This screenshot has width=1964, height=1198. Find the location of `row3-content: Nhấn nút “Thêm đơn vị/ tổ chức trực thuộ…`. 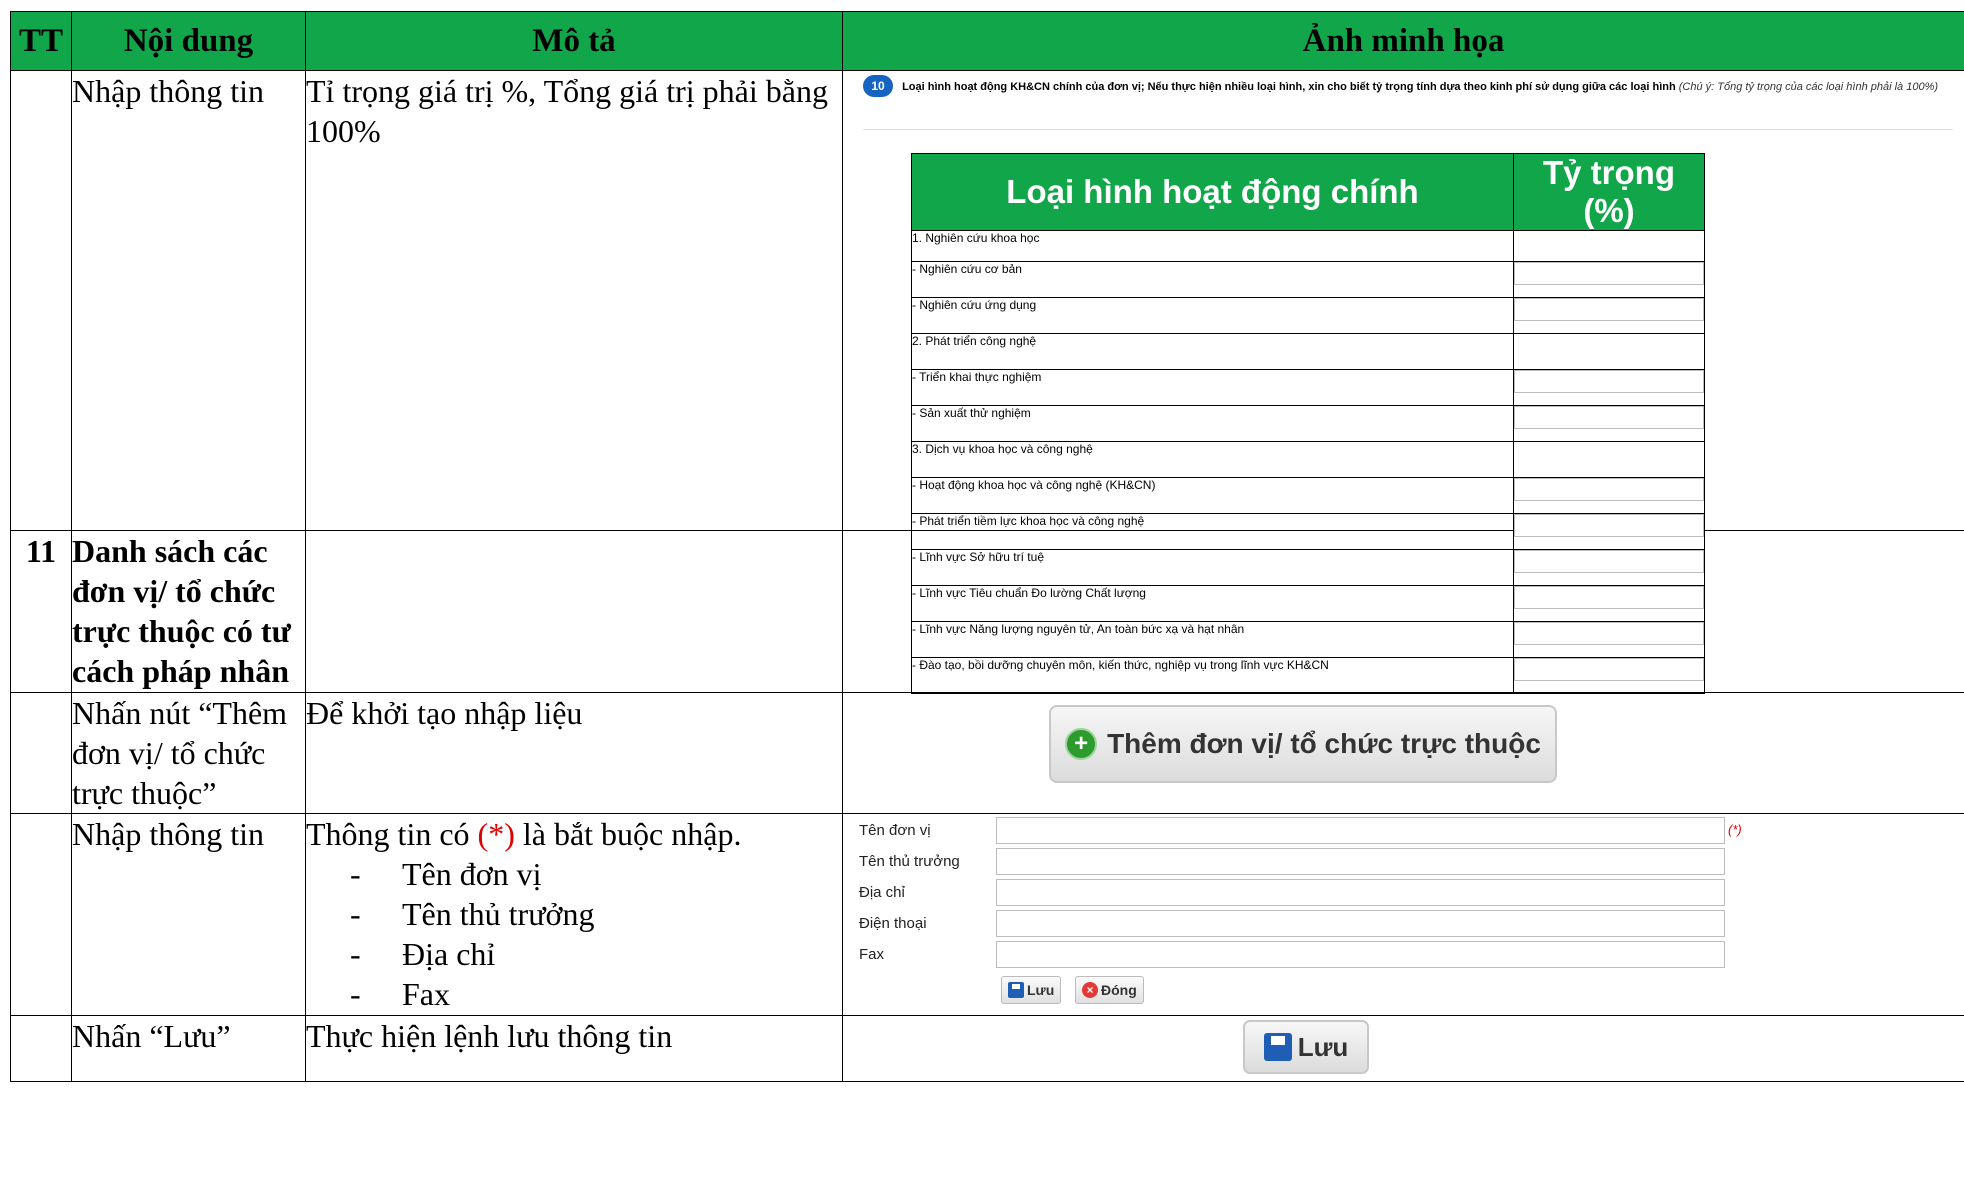

row3-content: Nhấn nút “Thêm đơn vị/ tổ chức trực thuộ… is located at coordinates (188, 753).